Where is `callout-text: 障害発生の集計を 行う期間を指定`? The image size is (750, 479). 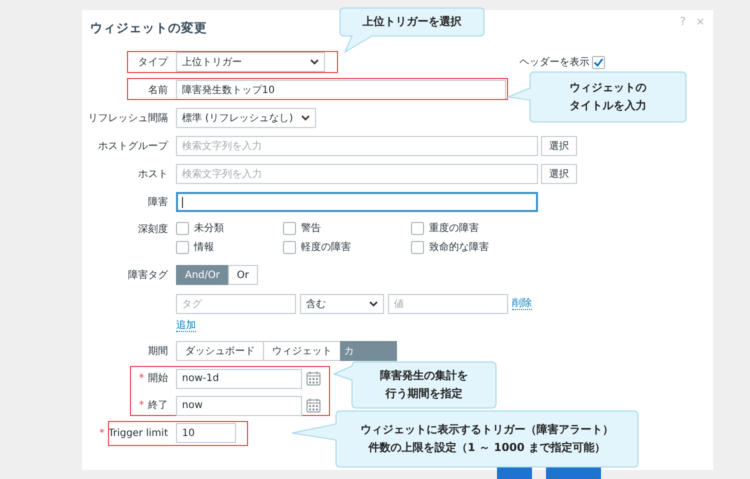
callout-text: 障害発生の集計を 行う期間を指定 is located at coordinates (424, 385).